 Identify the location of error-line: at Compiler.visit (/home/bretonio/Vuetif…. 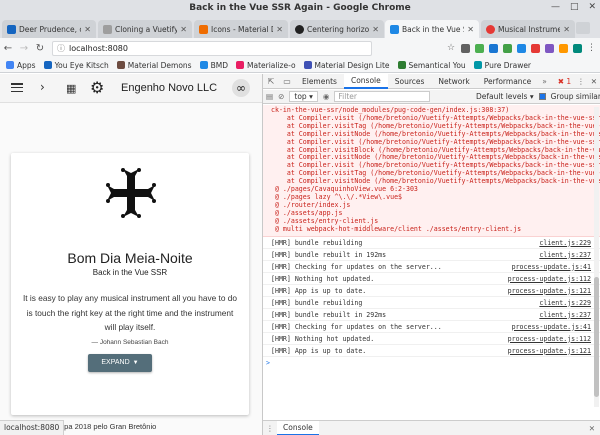
(443, 117).